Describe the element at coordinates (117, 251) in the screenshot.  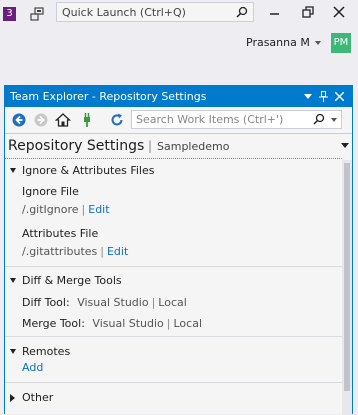
I see `edit-attributes-link: Edit` at that location.